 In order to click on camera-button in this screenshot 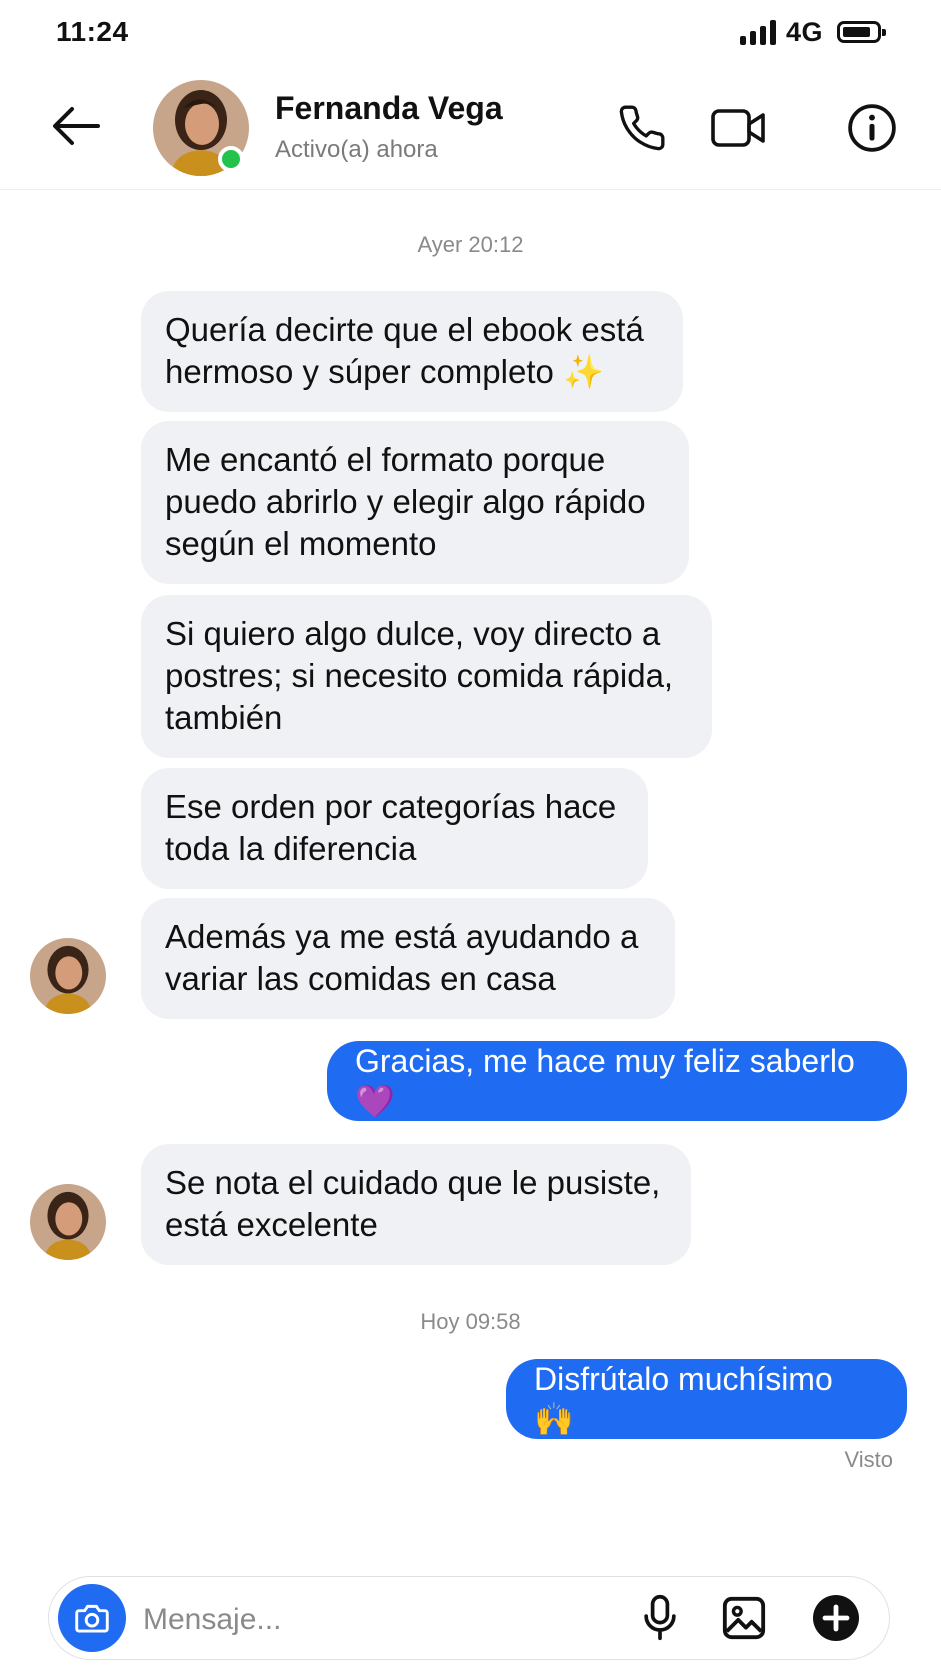, I will do `click(92, 1618)`.